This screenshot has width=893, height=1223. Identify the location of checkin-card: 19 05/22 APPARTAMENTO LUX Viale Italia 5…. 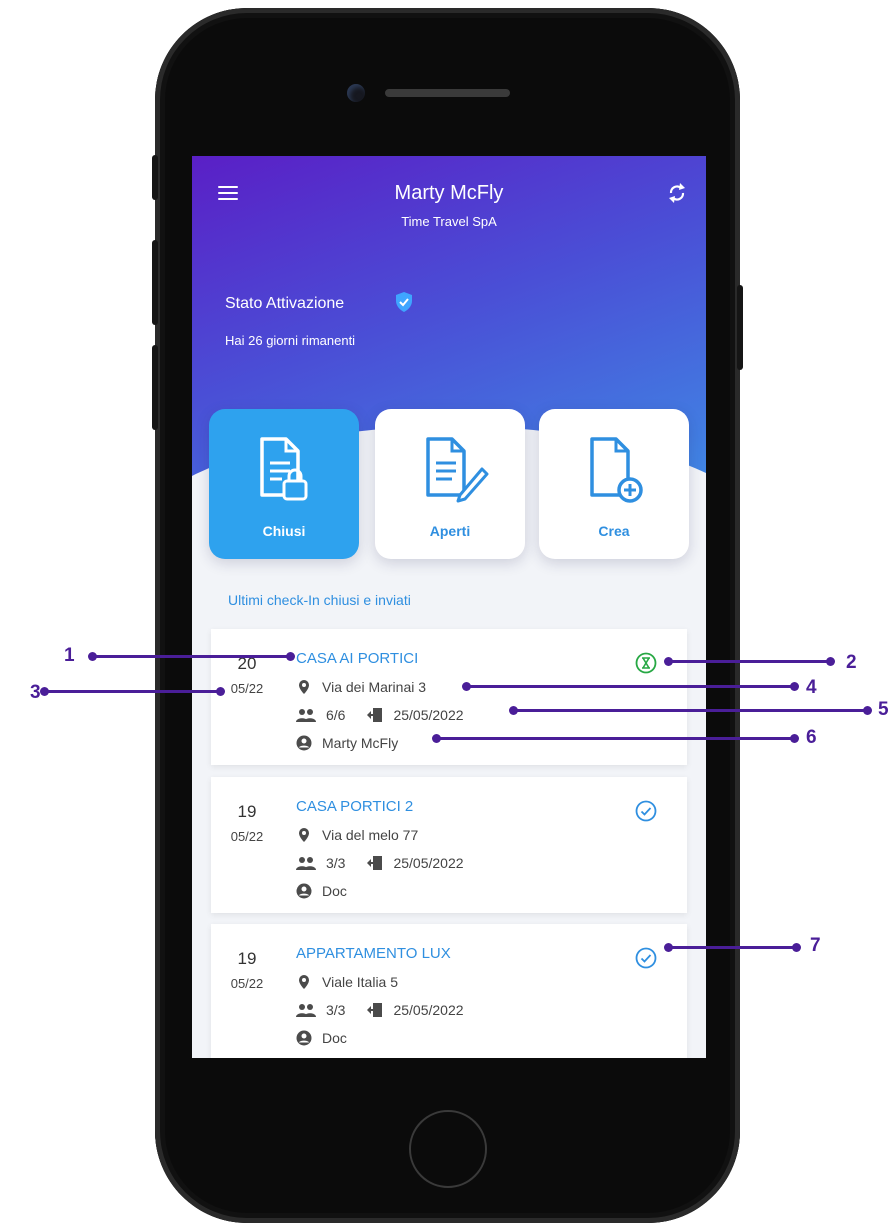
(449, 991).